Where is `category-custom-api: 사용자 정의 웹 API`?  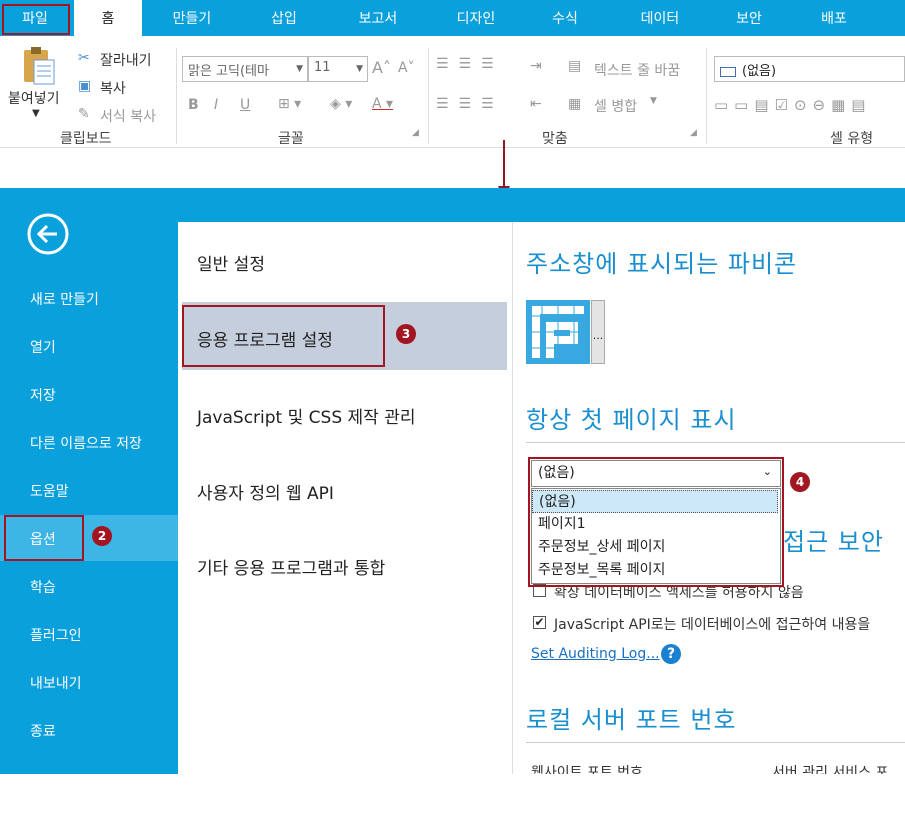 category-custom-api: 사용자 정의 웹 API is located at coordinates (265, 491).